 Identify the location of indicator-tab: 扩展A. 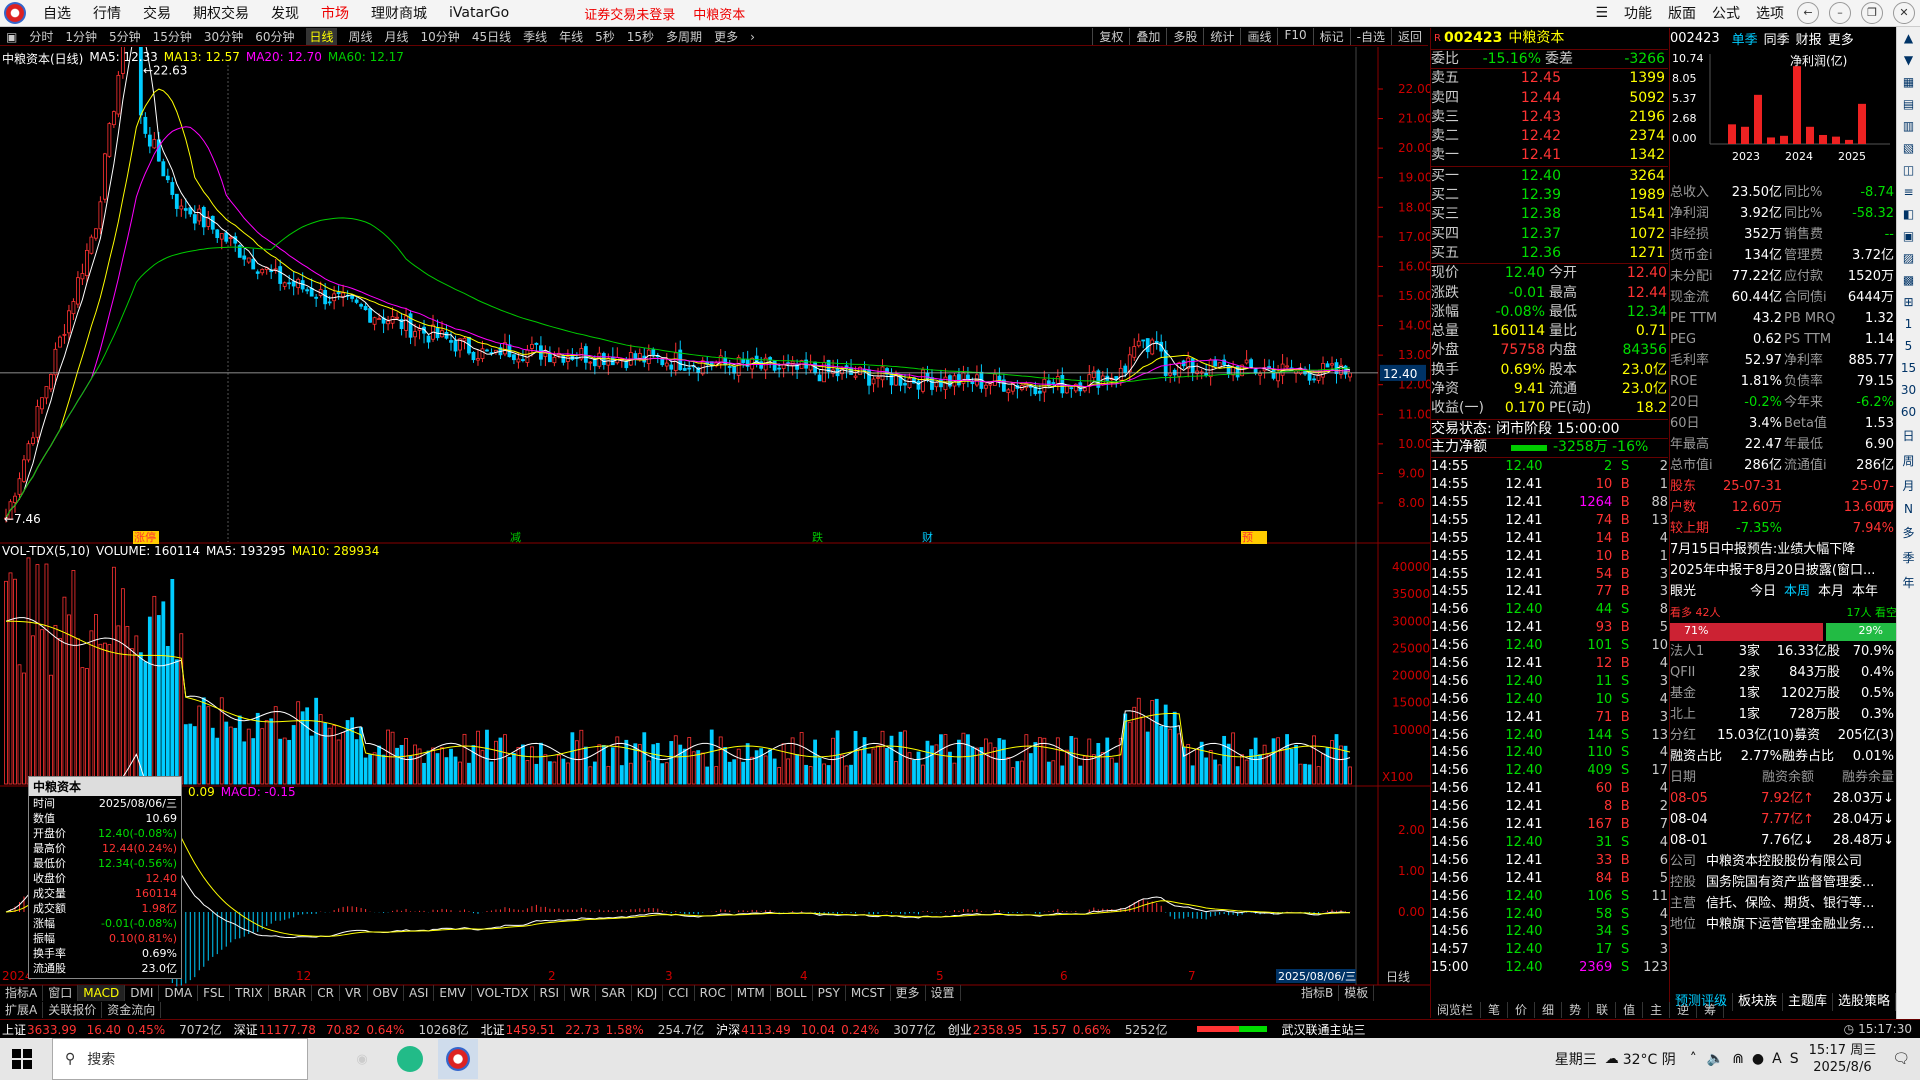
(22, 1010).